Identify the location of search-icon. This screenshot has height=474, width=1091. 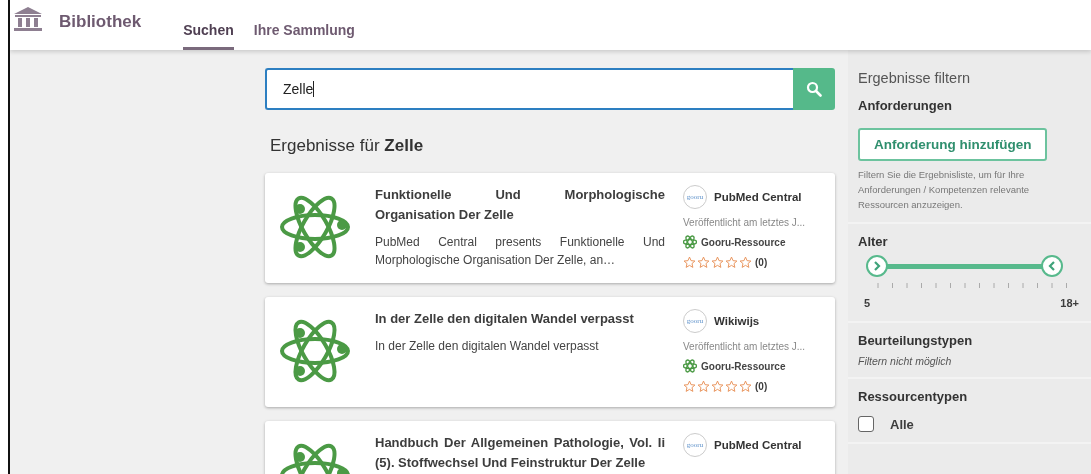
(814, 89).